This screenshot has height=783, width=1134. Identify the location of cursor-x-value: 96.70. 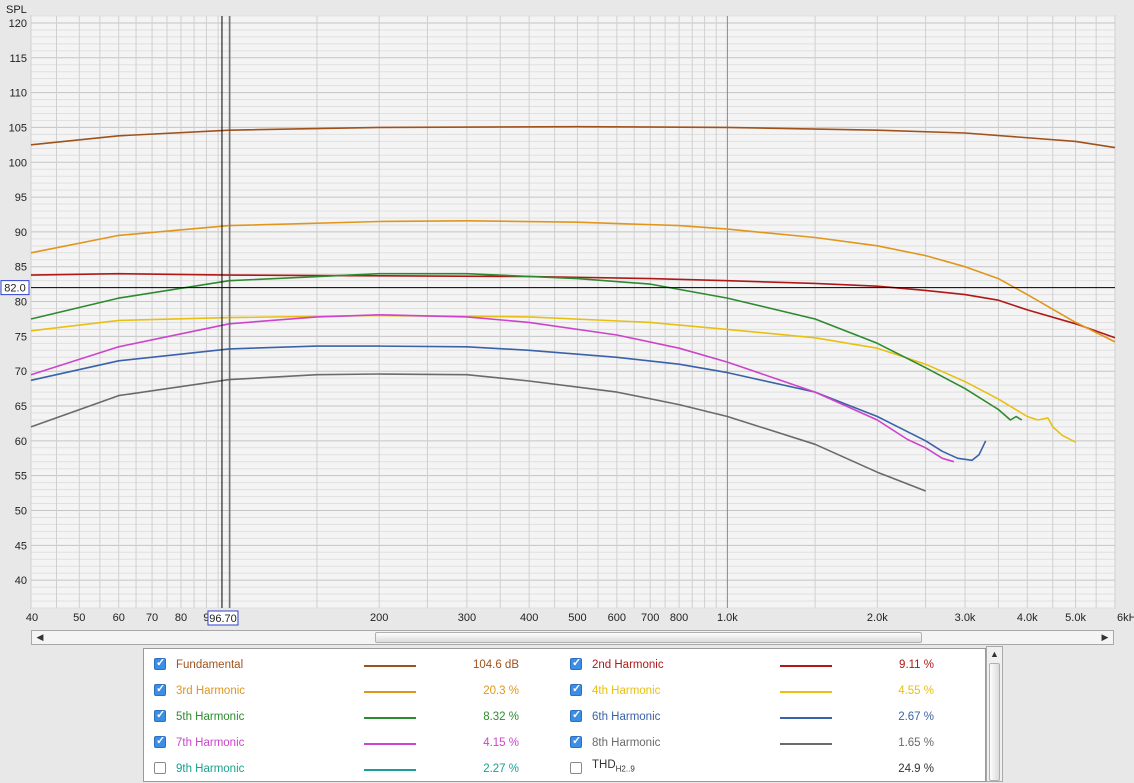
(223, 619).